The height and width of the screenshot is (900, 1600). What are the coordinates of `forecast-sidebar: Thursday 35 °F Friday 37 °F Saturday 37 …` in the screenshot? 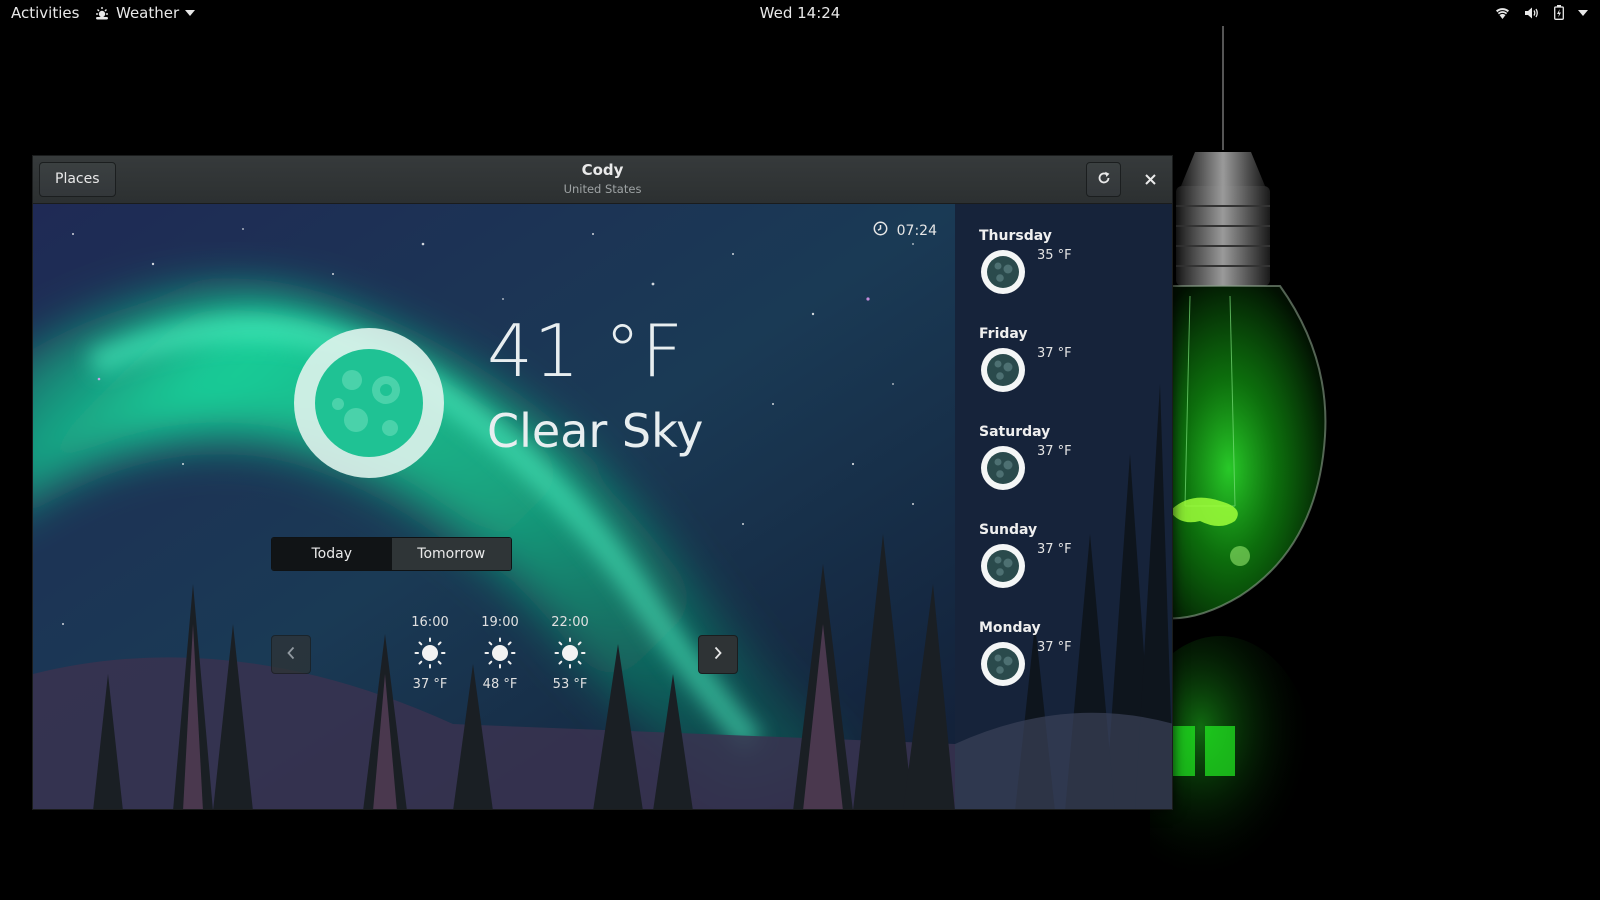 It's located at (1063, 506).